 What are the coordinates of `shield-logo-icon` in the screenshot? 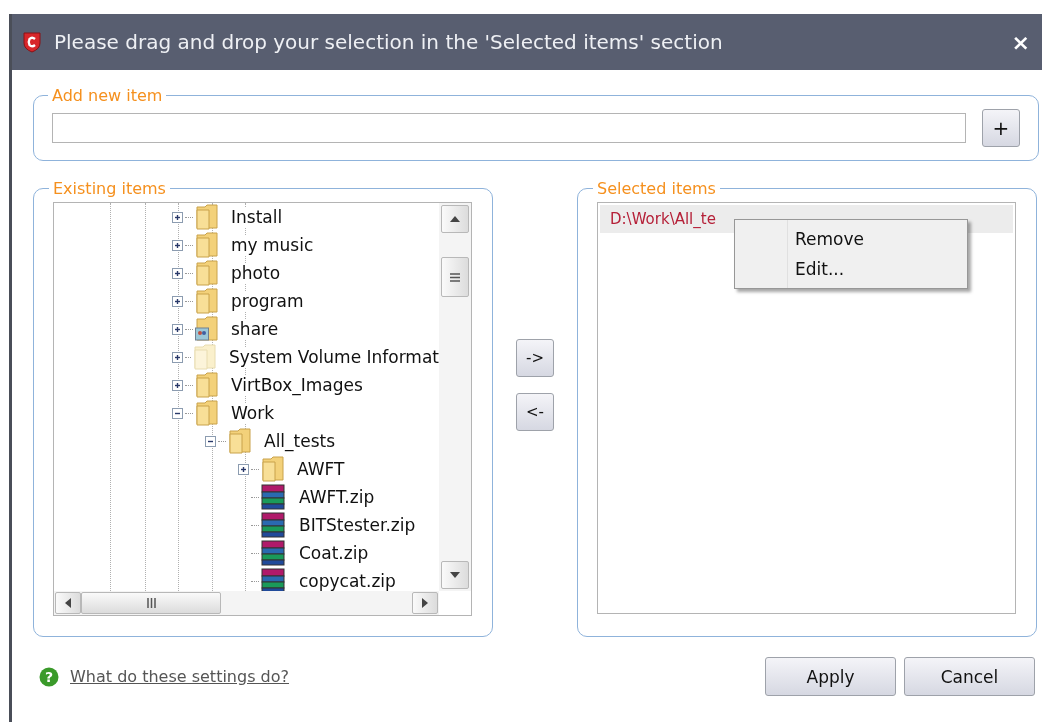 It's located at (32, 42).